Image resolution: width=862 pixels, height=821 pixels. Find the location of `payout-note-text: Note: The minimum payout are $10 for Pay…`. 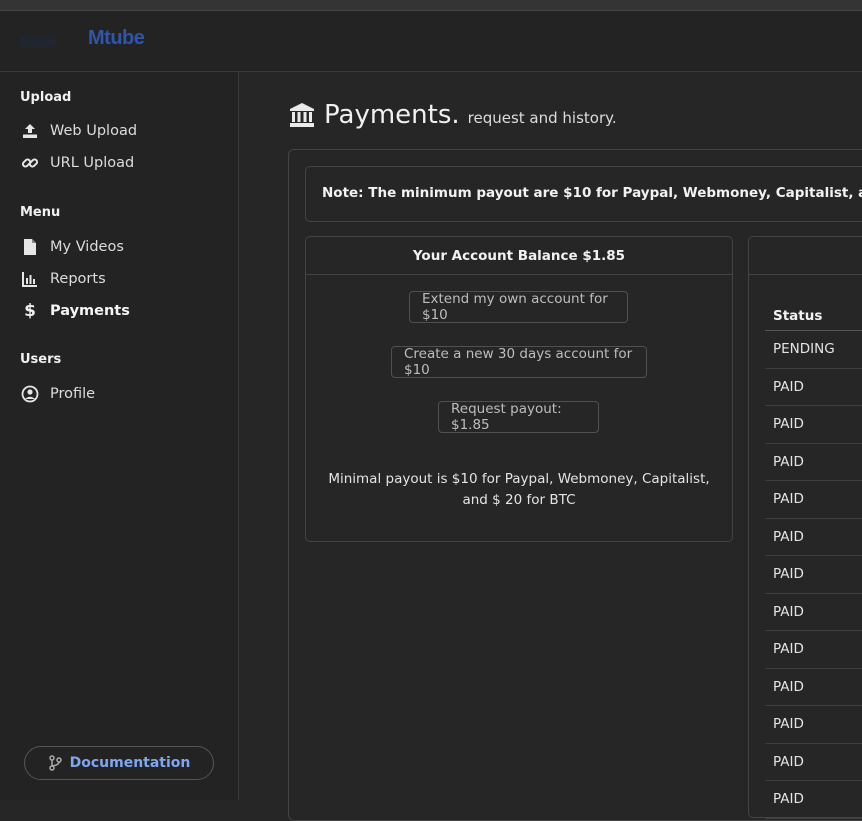

payout-note-text: Note: The minimum payout are $10 for Pay… is located at coordinates (592, 193).